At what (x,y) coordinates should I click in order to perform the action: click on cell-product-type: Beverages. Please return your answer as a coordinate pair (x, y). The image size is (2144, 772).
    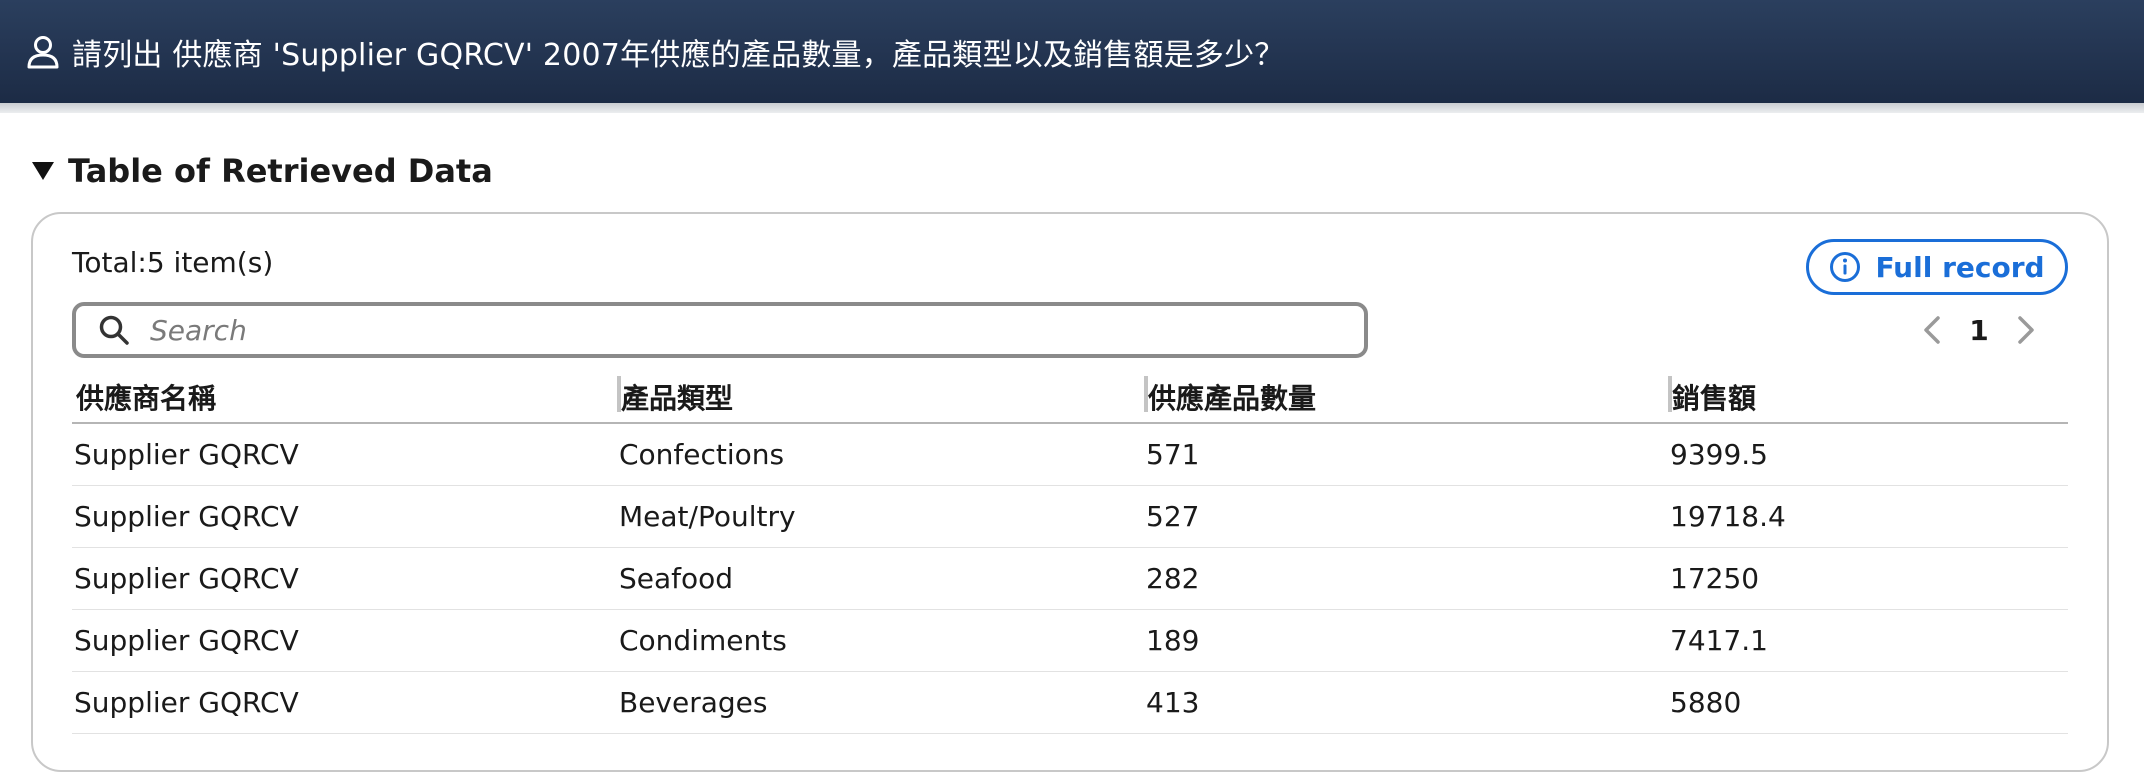
    Looking at the image, I should click on (880, 702).